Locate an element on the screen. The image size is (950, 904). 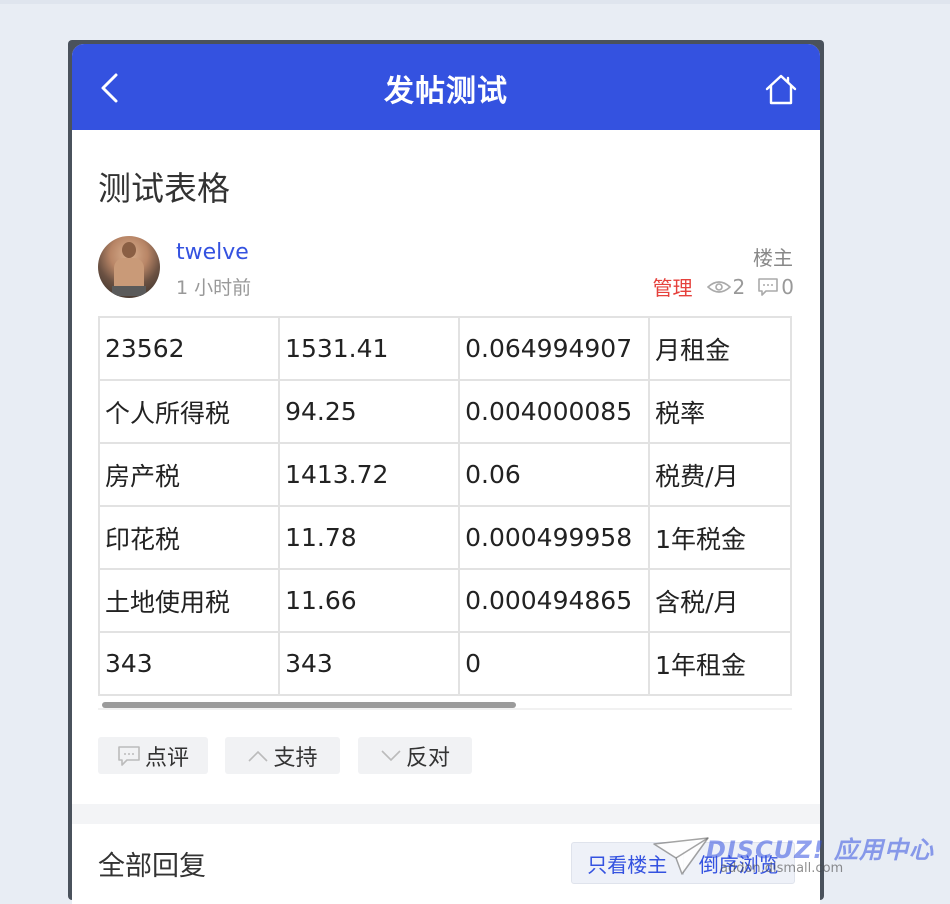
table-cell: 0 is located at coordinates (554, 663).